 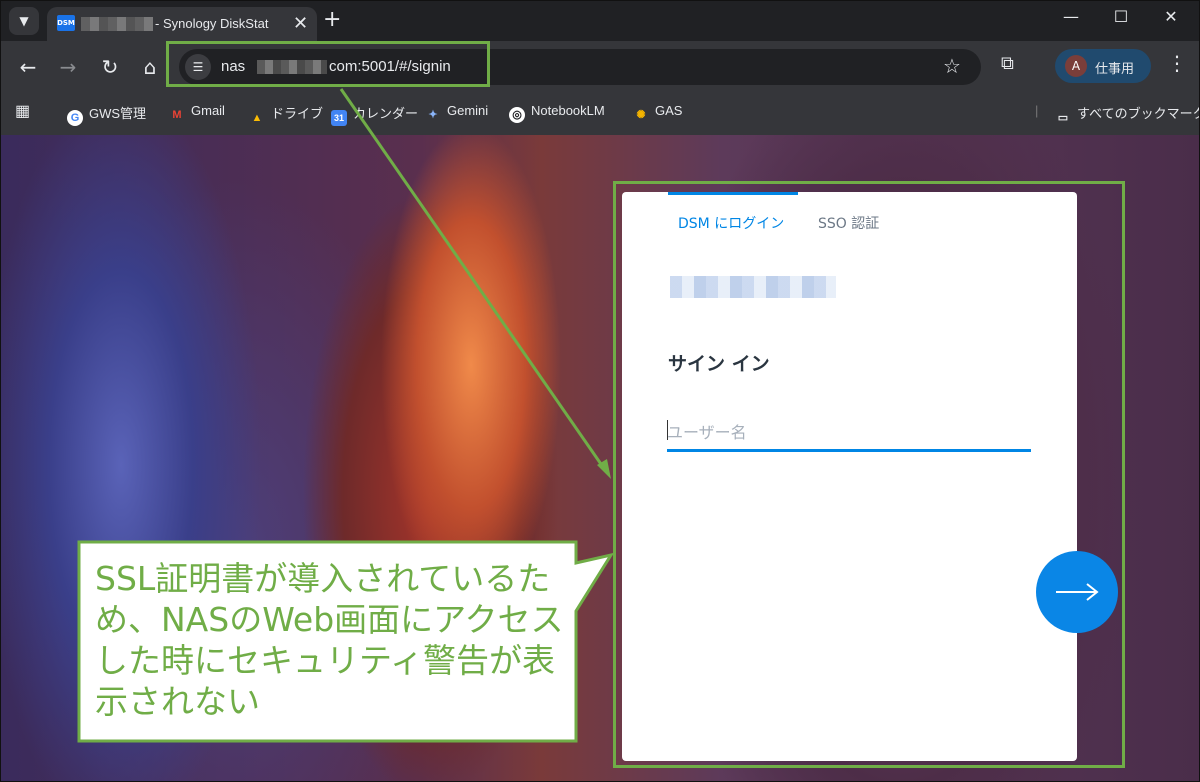 What do you see at coordinates (300, 23) in the screenshot?
I see `tab-close-icon: ✕` at bounding box center [300, 23].